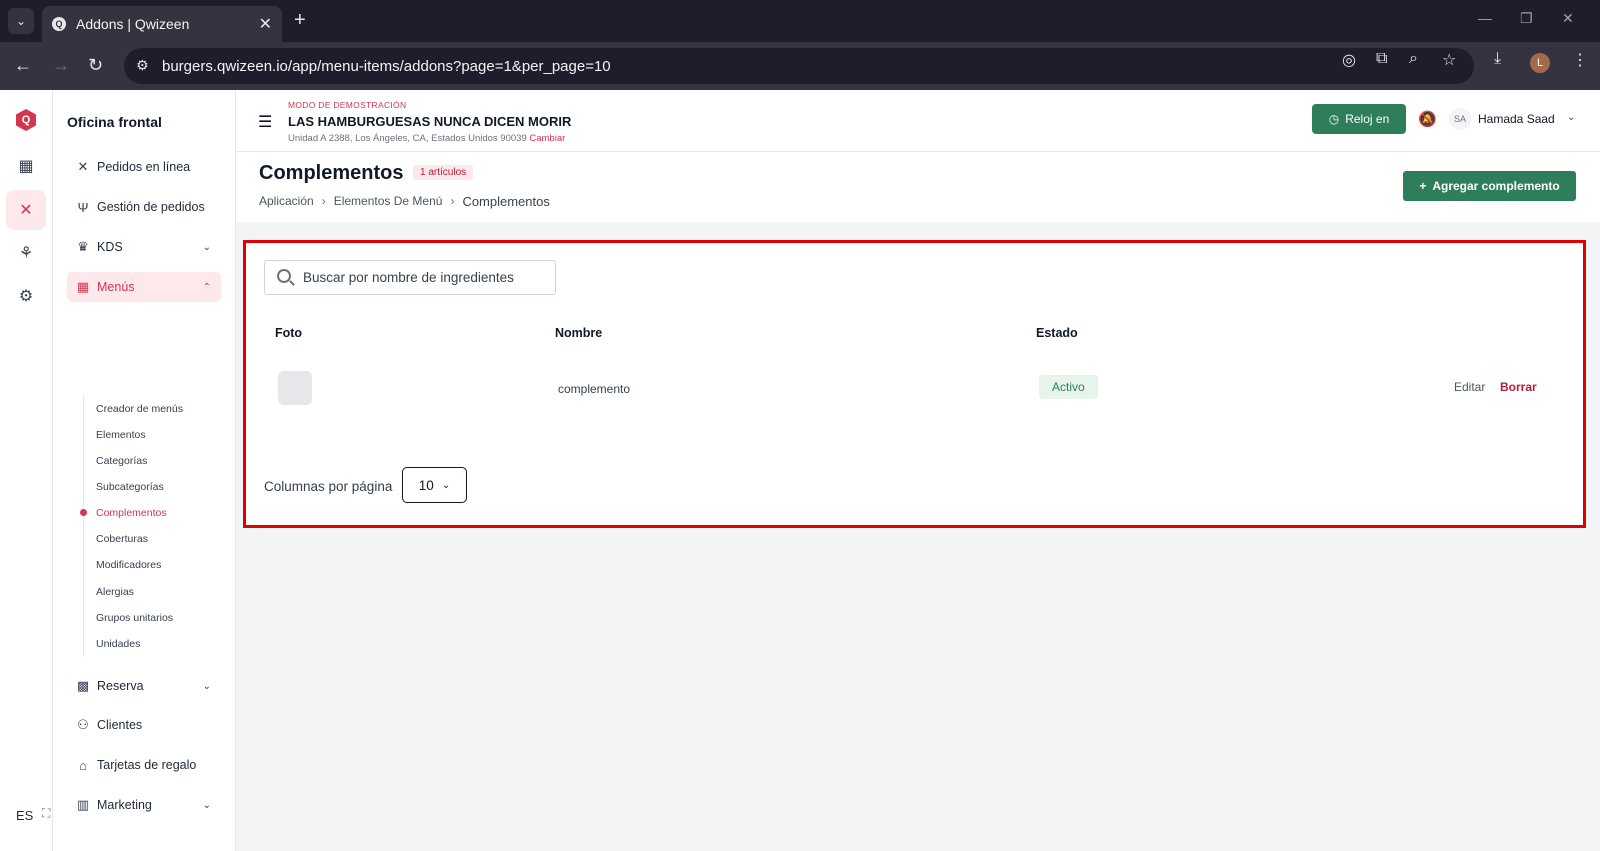  I want to click on breadcrumb-item-menu-items: Elementos De Menú, so click(388, 201).